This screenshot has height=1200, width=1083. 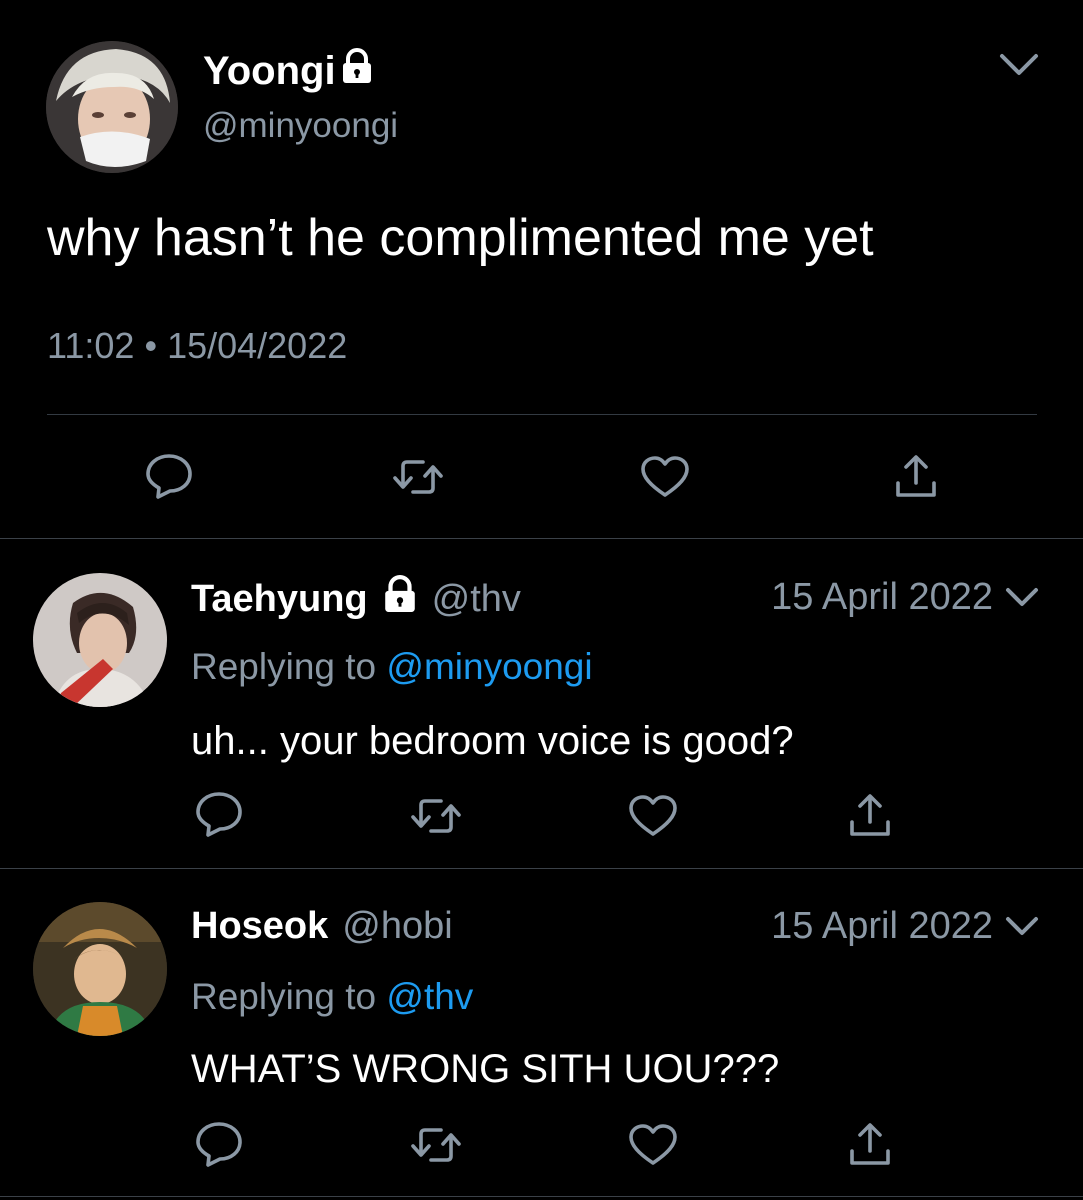 I want to click on display-name-text: Yoongi, so click(x=269, y=71).